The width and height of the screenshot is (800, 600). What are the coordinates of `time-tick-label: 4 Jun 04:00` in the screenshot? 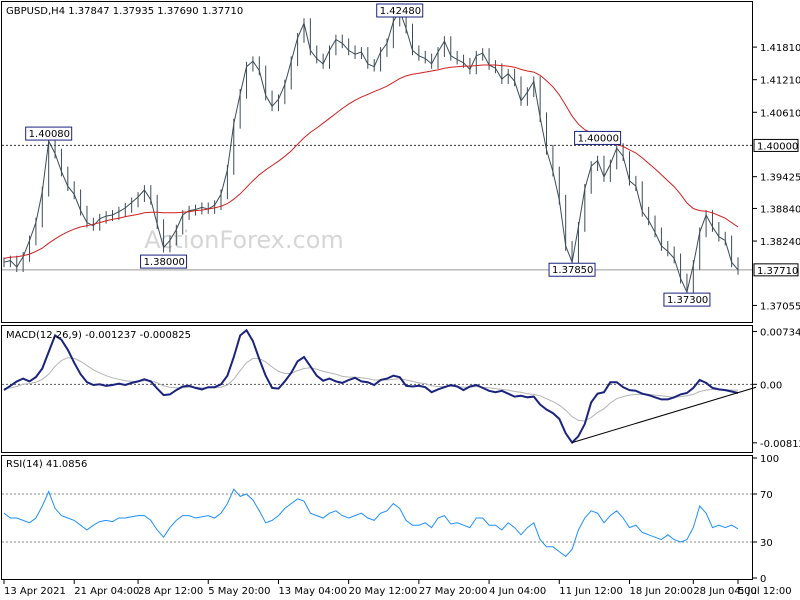 It's located at (517, 591).